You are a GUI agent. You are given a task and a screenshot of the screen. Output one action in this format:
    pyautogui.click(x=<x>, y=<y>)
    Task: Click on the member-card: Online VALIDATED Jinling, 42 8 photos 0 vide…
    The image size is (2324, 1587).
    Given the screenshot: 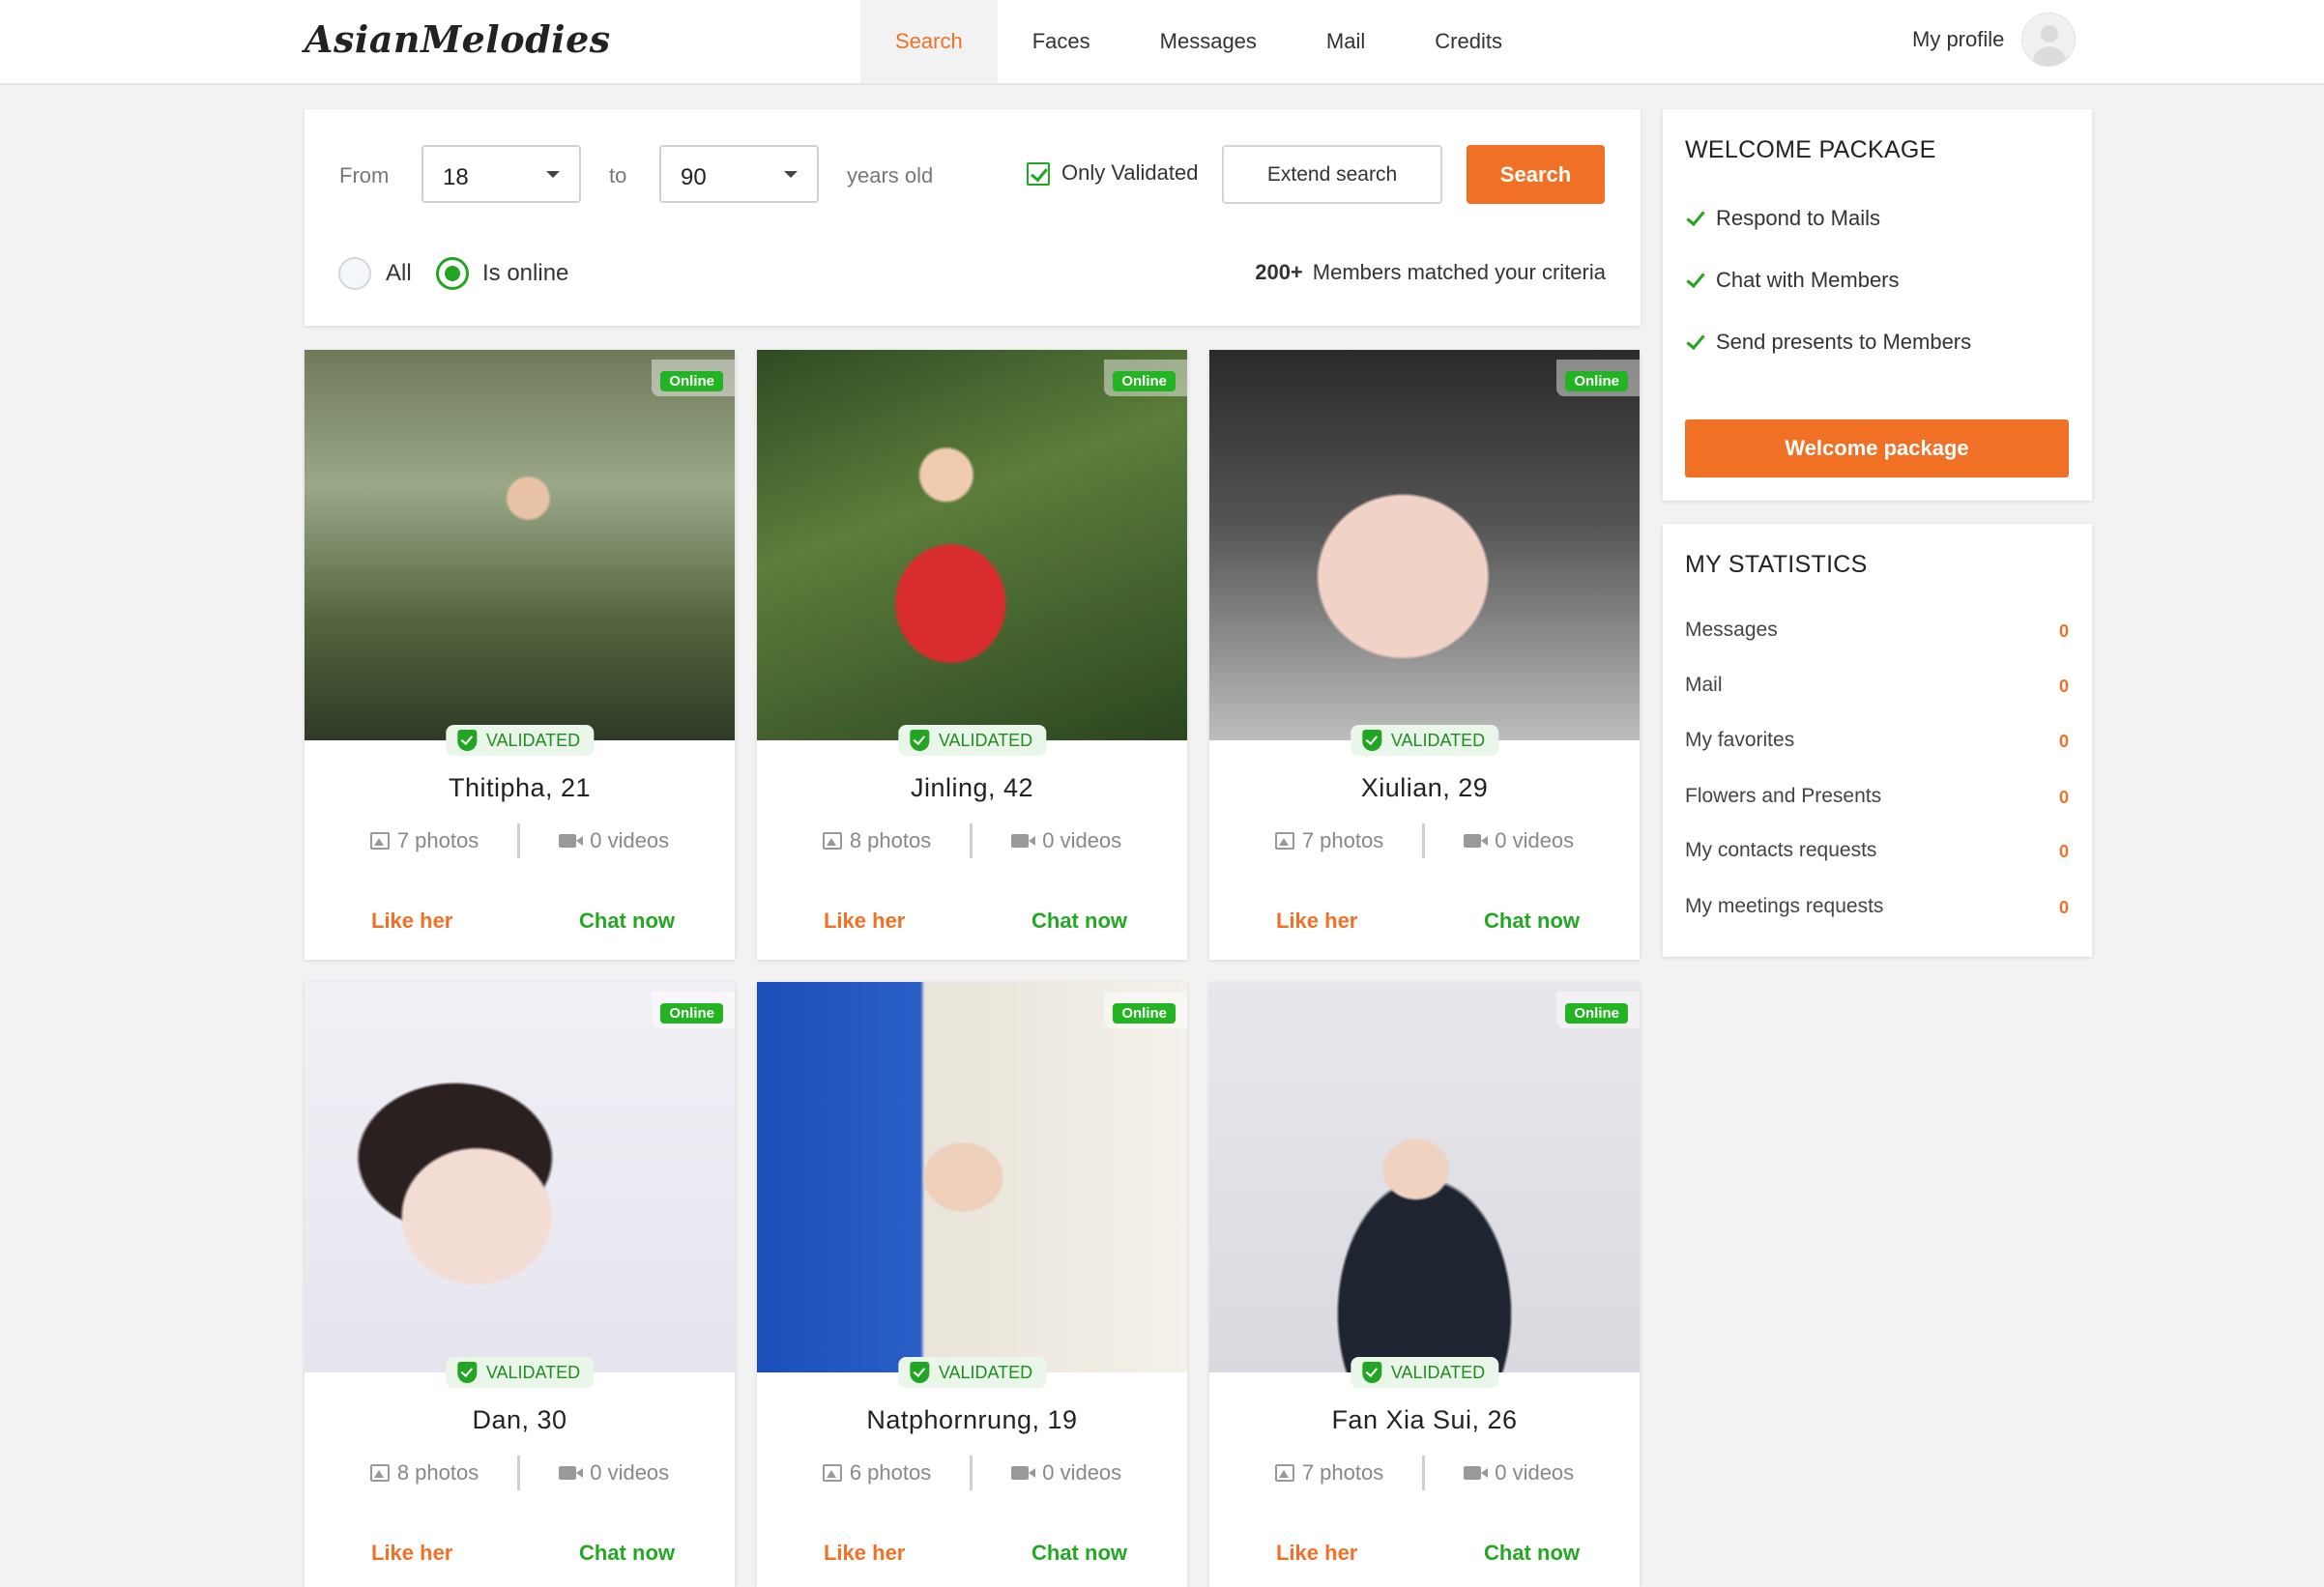 What is the action you would take?
    pyautogui.click(x=972, y=655)
    